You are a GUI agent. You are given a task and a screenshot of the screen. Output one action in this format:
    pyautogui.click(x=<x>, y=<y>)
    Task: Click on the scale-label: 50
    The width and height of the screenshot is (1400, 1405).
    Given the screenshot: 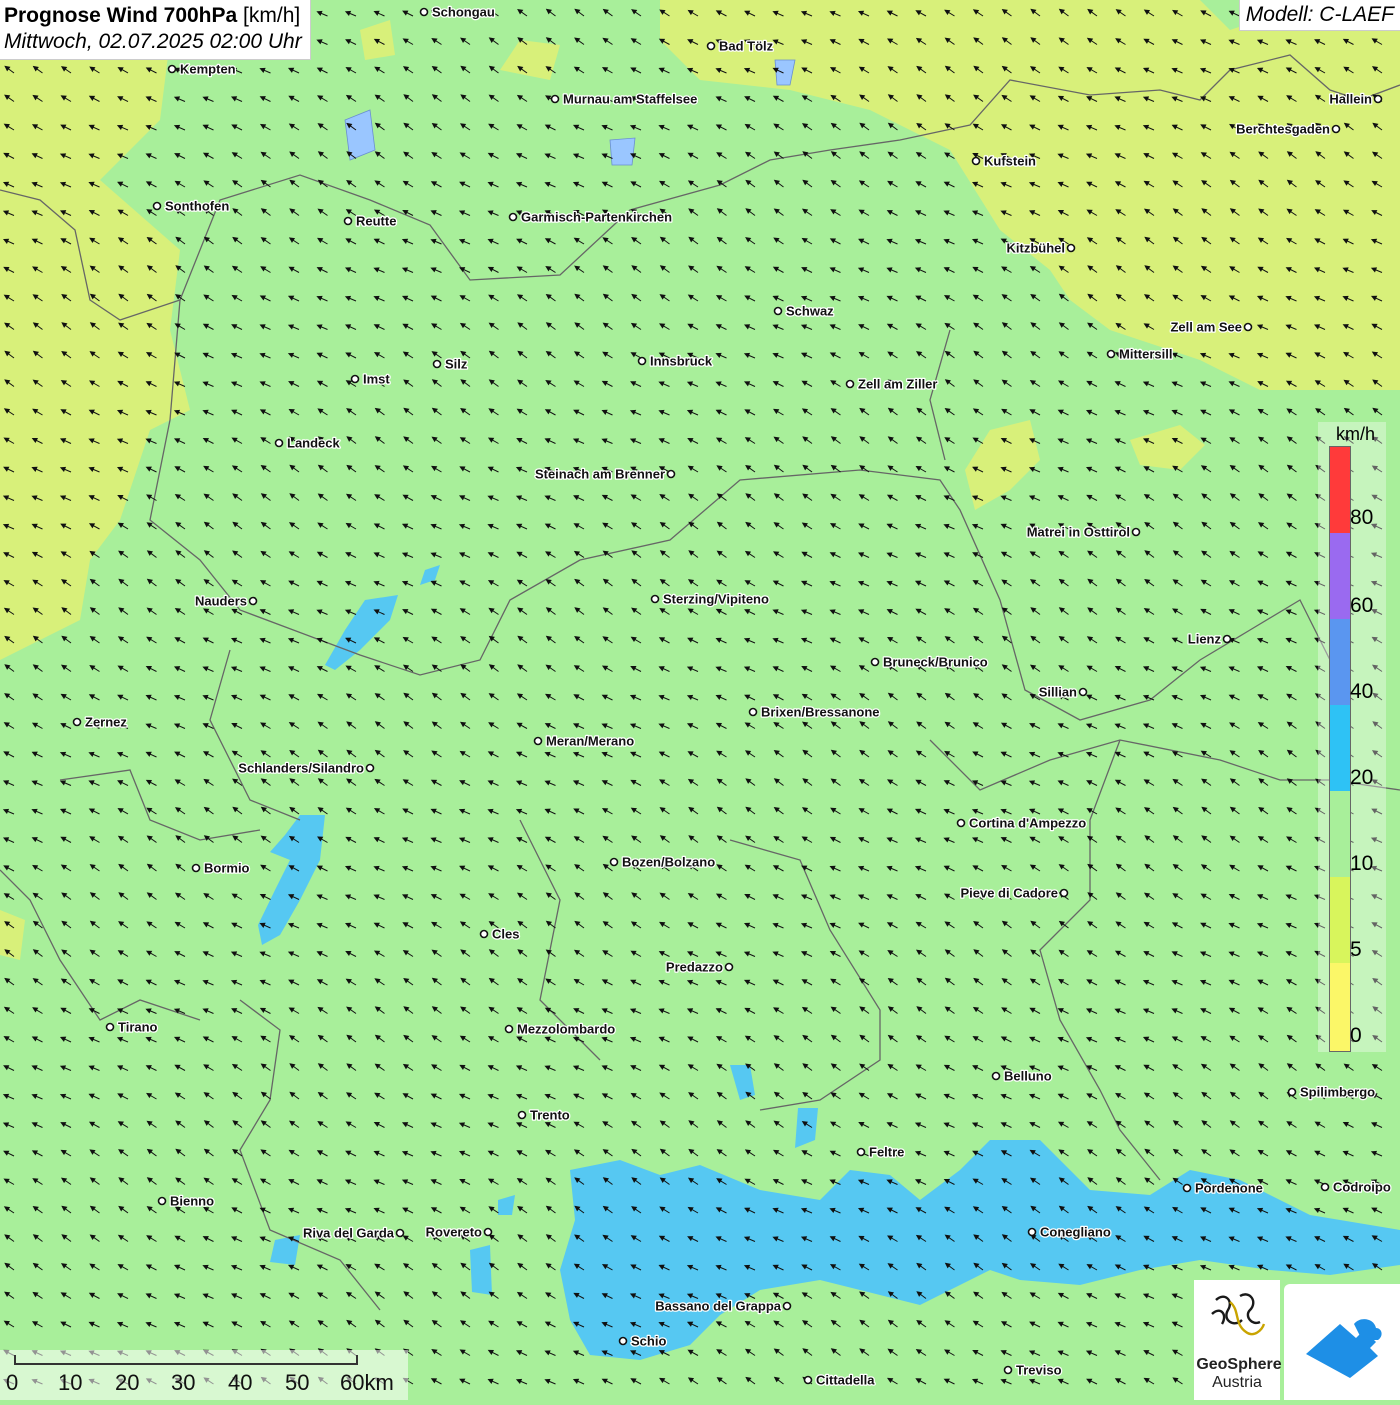 What is the action you would take?
    pyautogui.click(x=297, y=1382)
    